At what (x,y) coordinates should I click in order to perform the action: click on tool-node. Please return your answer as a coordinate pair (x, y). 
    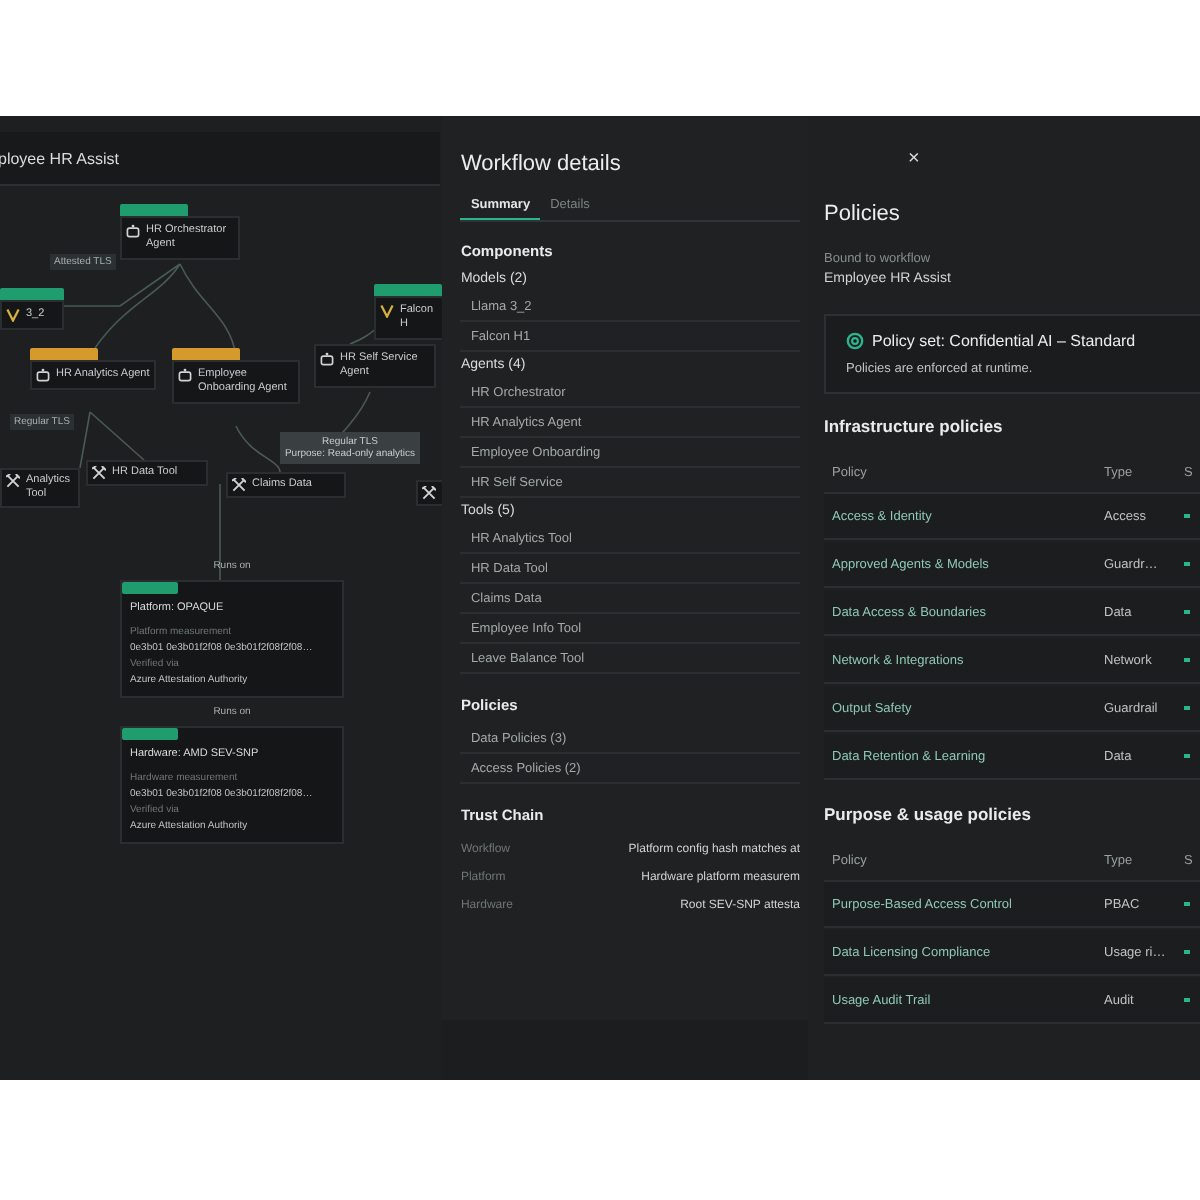
    Looking at the image, I should click on (429, 493).